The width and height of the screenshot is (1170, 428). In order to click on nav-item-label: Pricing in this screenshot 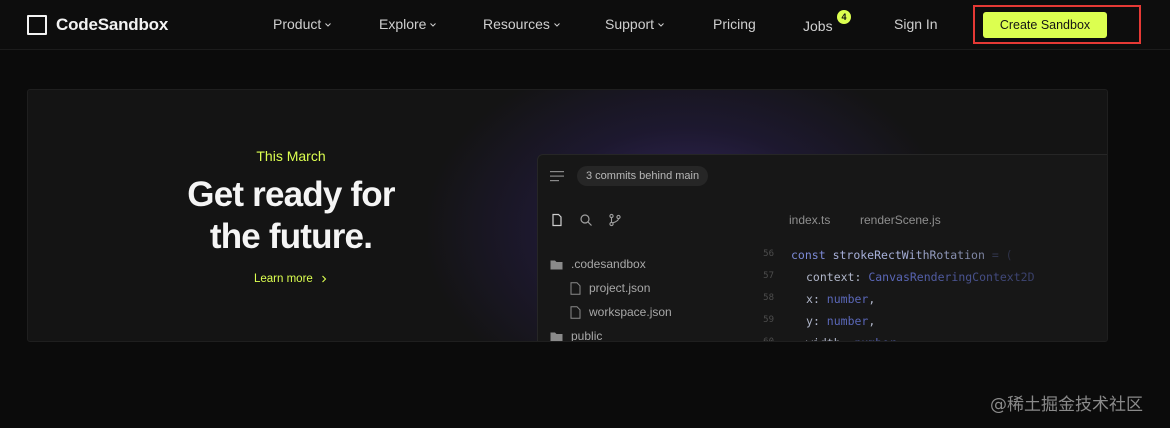, I will do `click(734, 24)`.